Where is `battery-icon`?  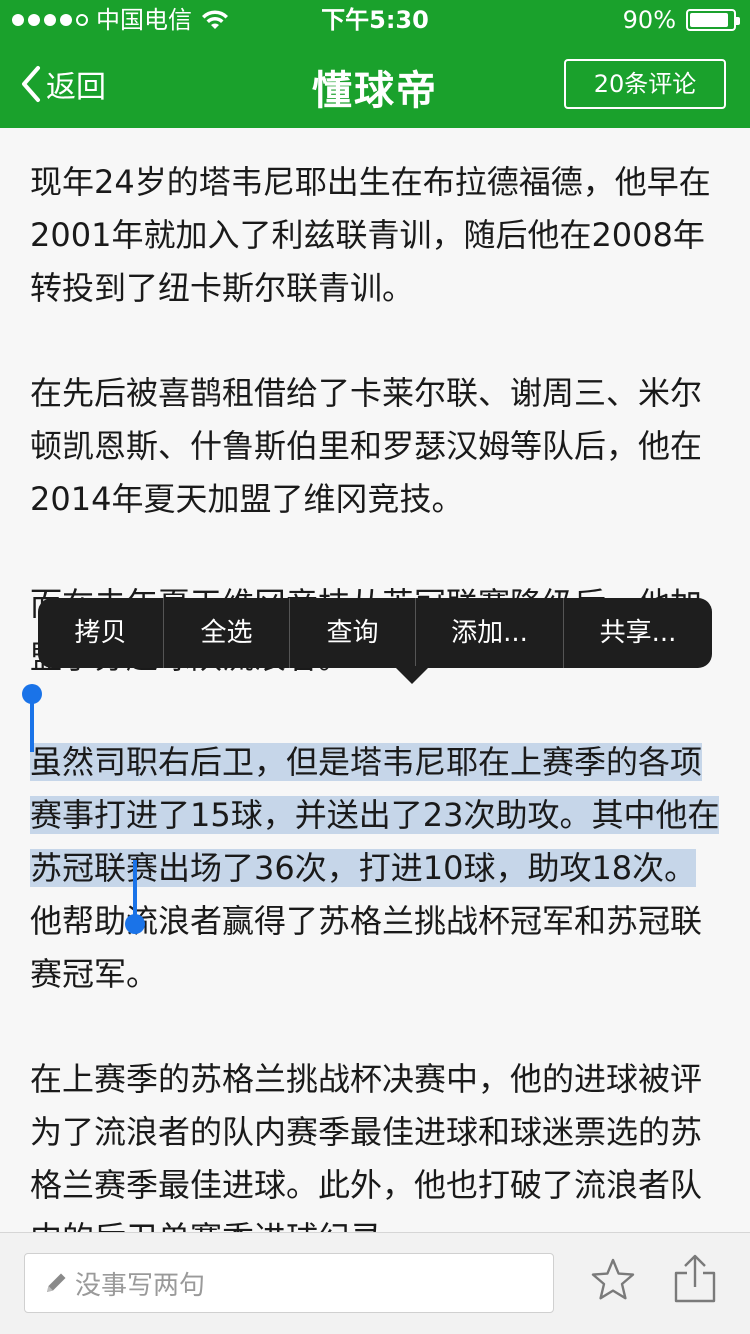 battery-icon is located at coordinates (713, 20).